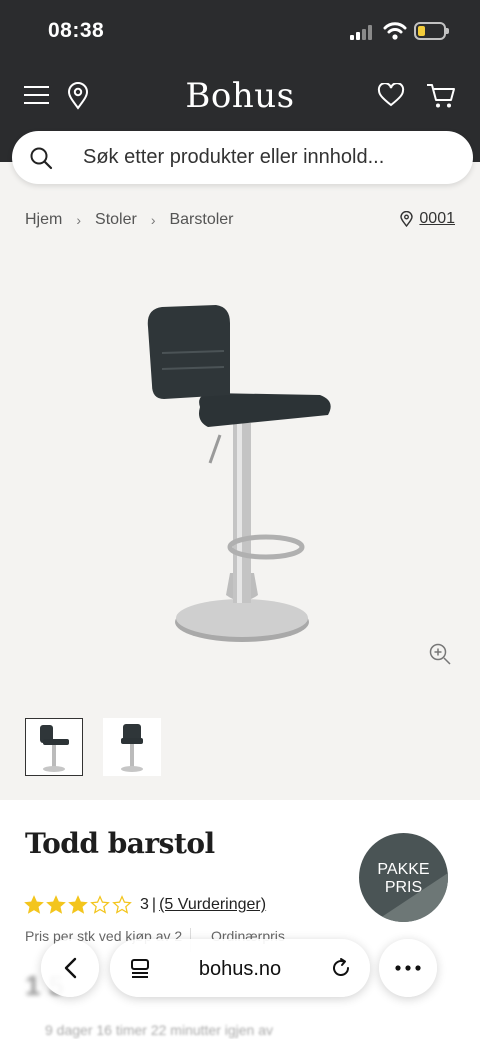 The height and width of the screenshot is (1039, 480). Describe the element at coordinates (76, 30) in the screenshot. I see `status-time: 08:38` at that location.